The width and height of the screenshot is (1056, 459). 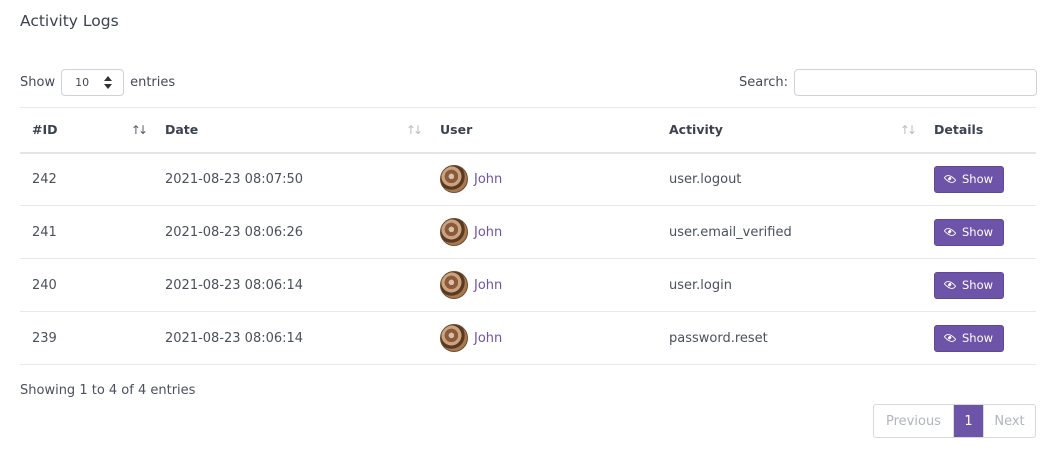 What do you see at coordinates (456, 130) in the screenshot?
I see `column-header-user: User` at bounding box center [456, 130].